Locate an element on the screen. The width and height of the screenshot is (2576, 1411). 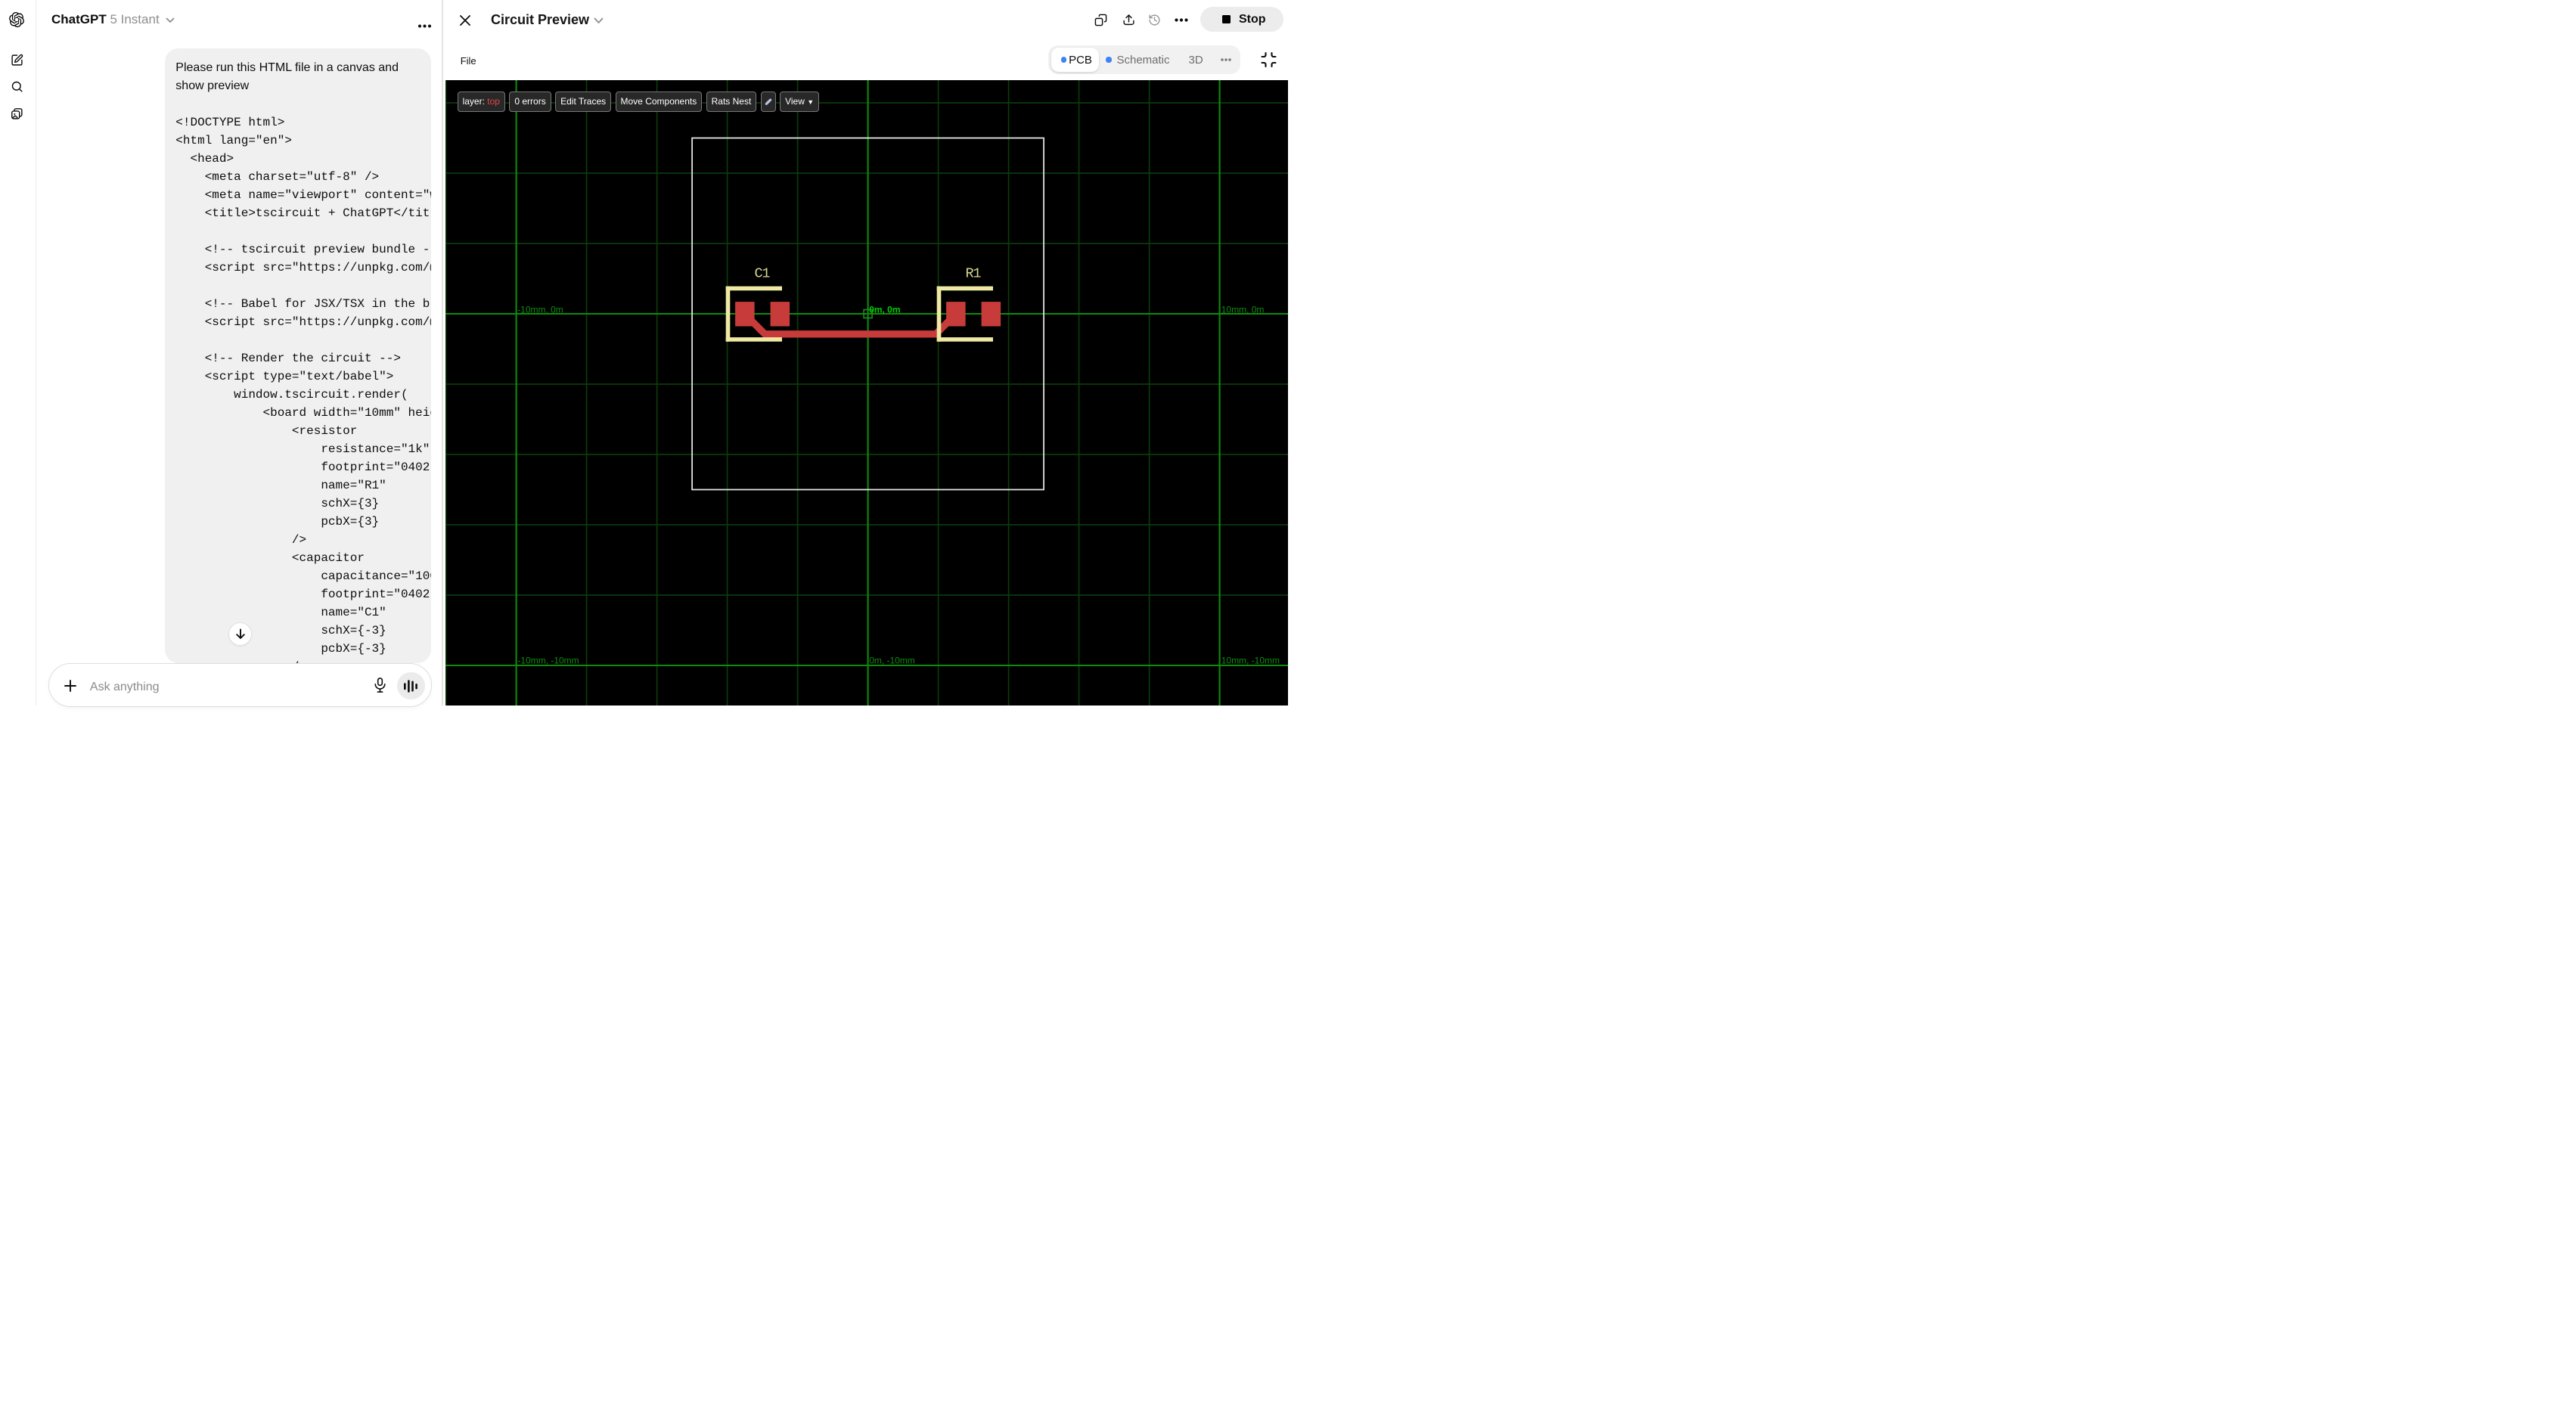
svg-text: 10mm, 0m is located at coordinates (1242, 309).